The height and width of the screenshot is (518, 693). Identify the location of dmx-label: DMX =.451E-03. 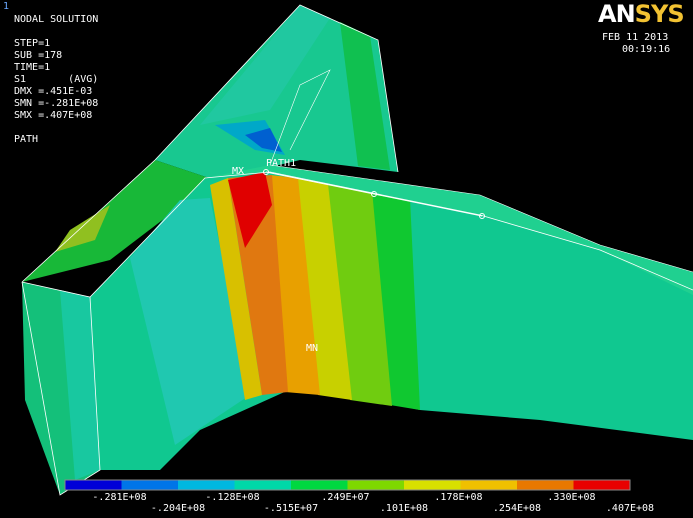
(53, 91).